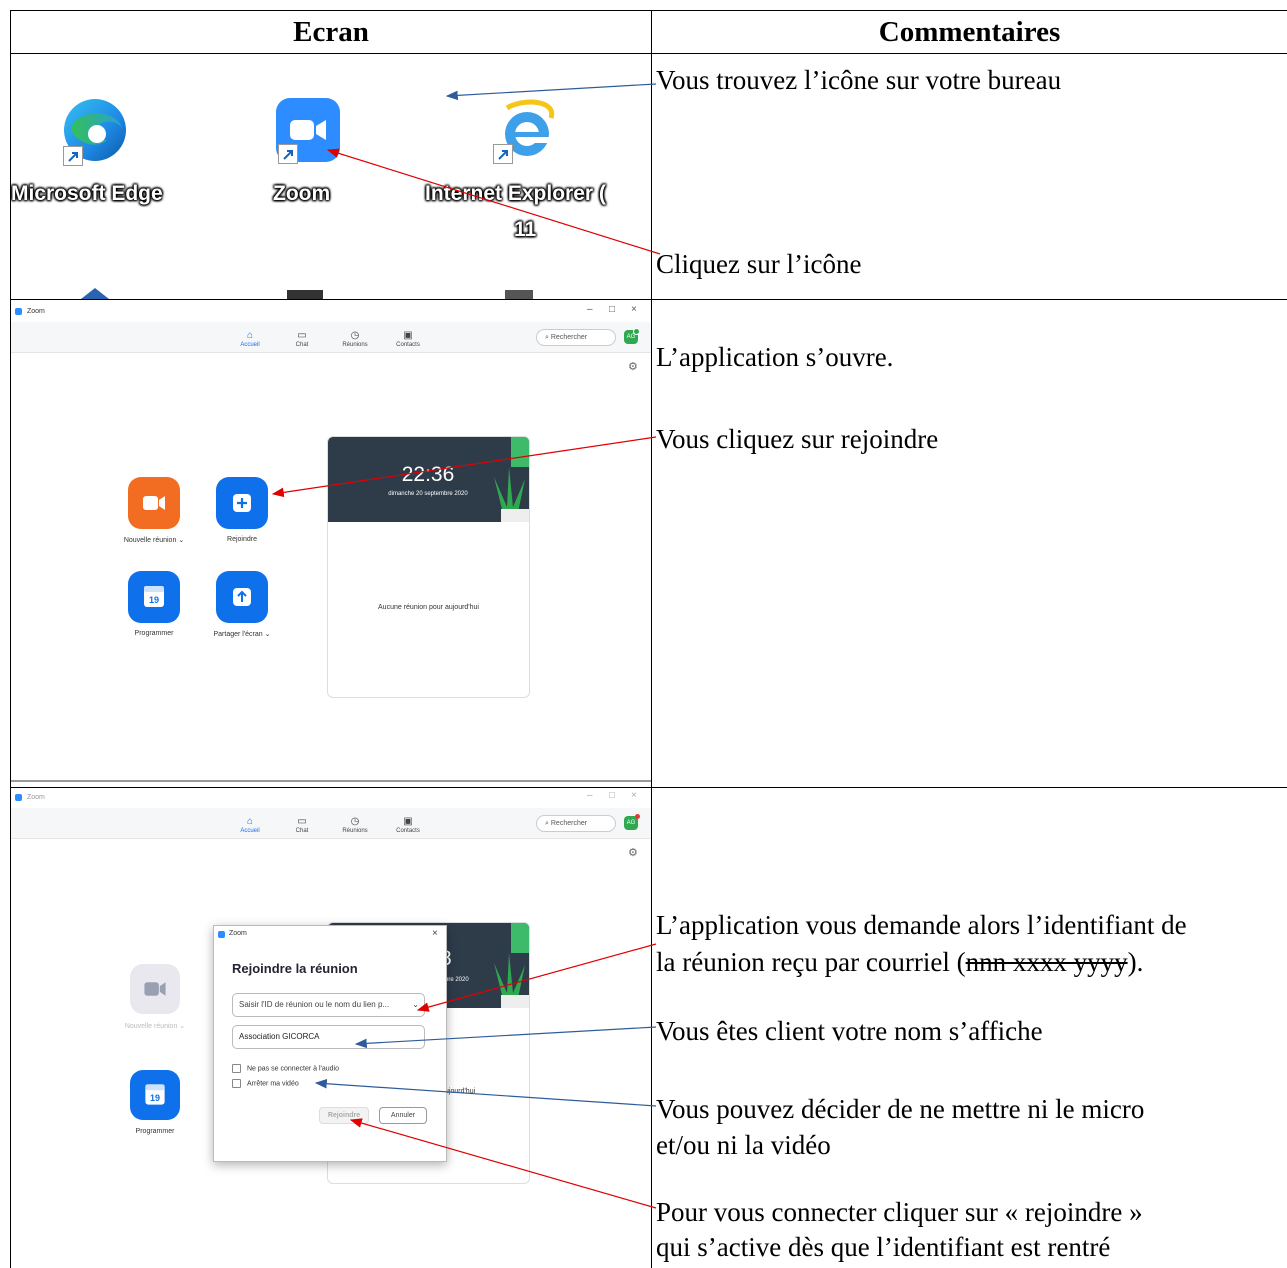  I want to click on arrow-to-join-button, so click(503, 1163).